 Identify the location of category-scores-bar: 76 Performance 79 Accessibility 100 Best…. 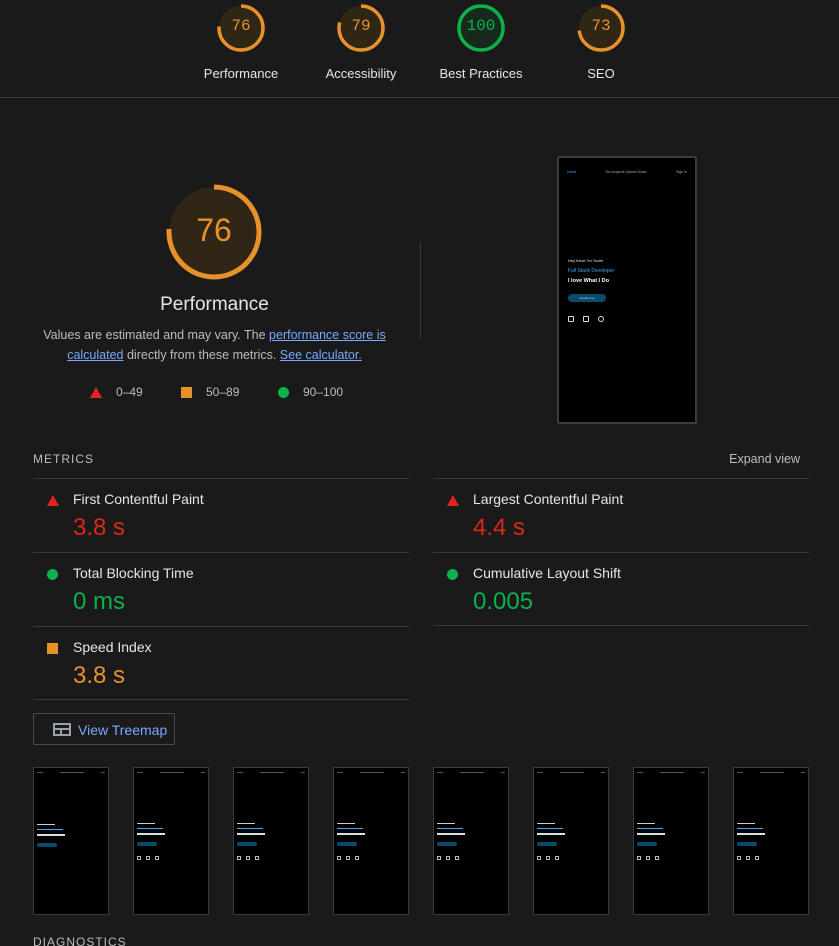
(419, 49).